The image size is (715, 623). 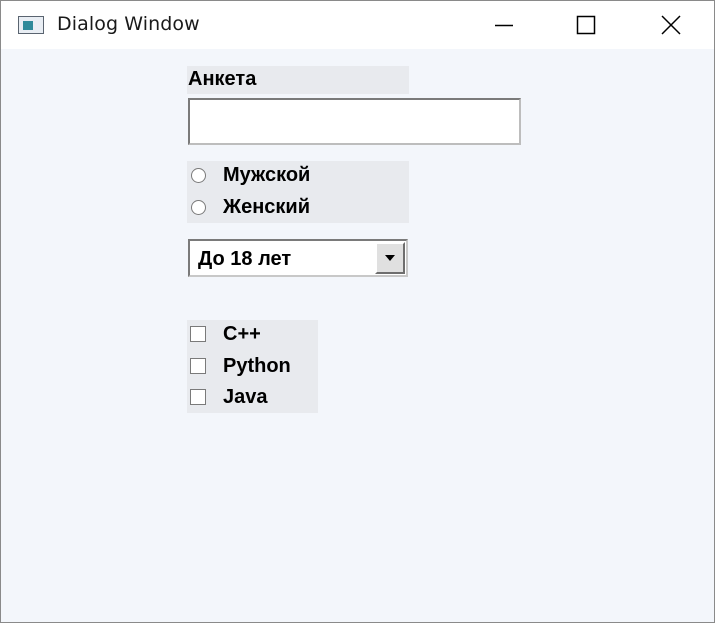 I want to click on window-app-icon, so click(x=31, y=25).